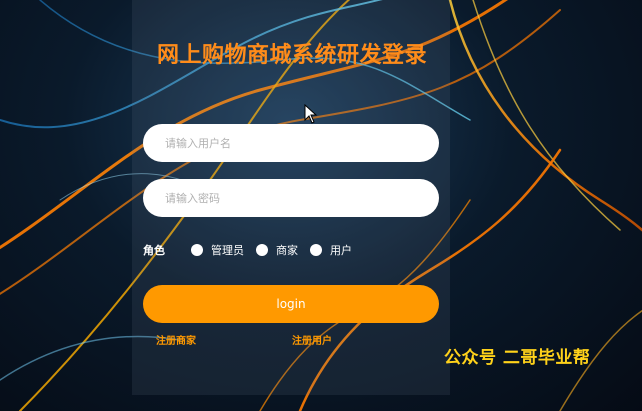 The height and width of the screenshot is (411, 642). Describe the element at coordinates (291, 55) in the screenshot. I see `page-title: 网上购物商城系统研发登录` at that location.